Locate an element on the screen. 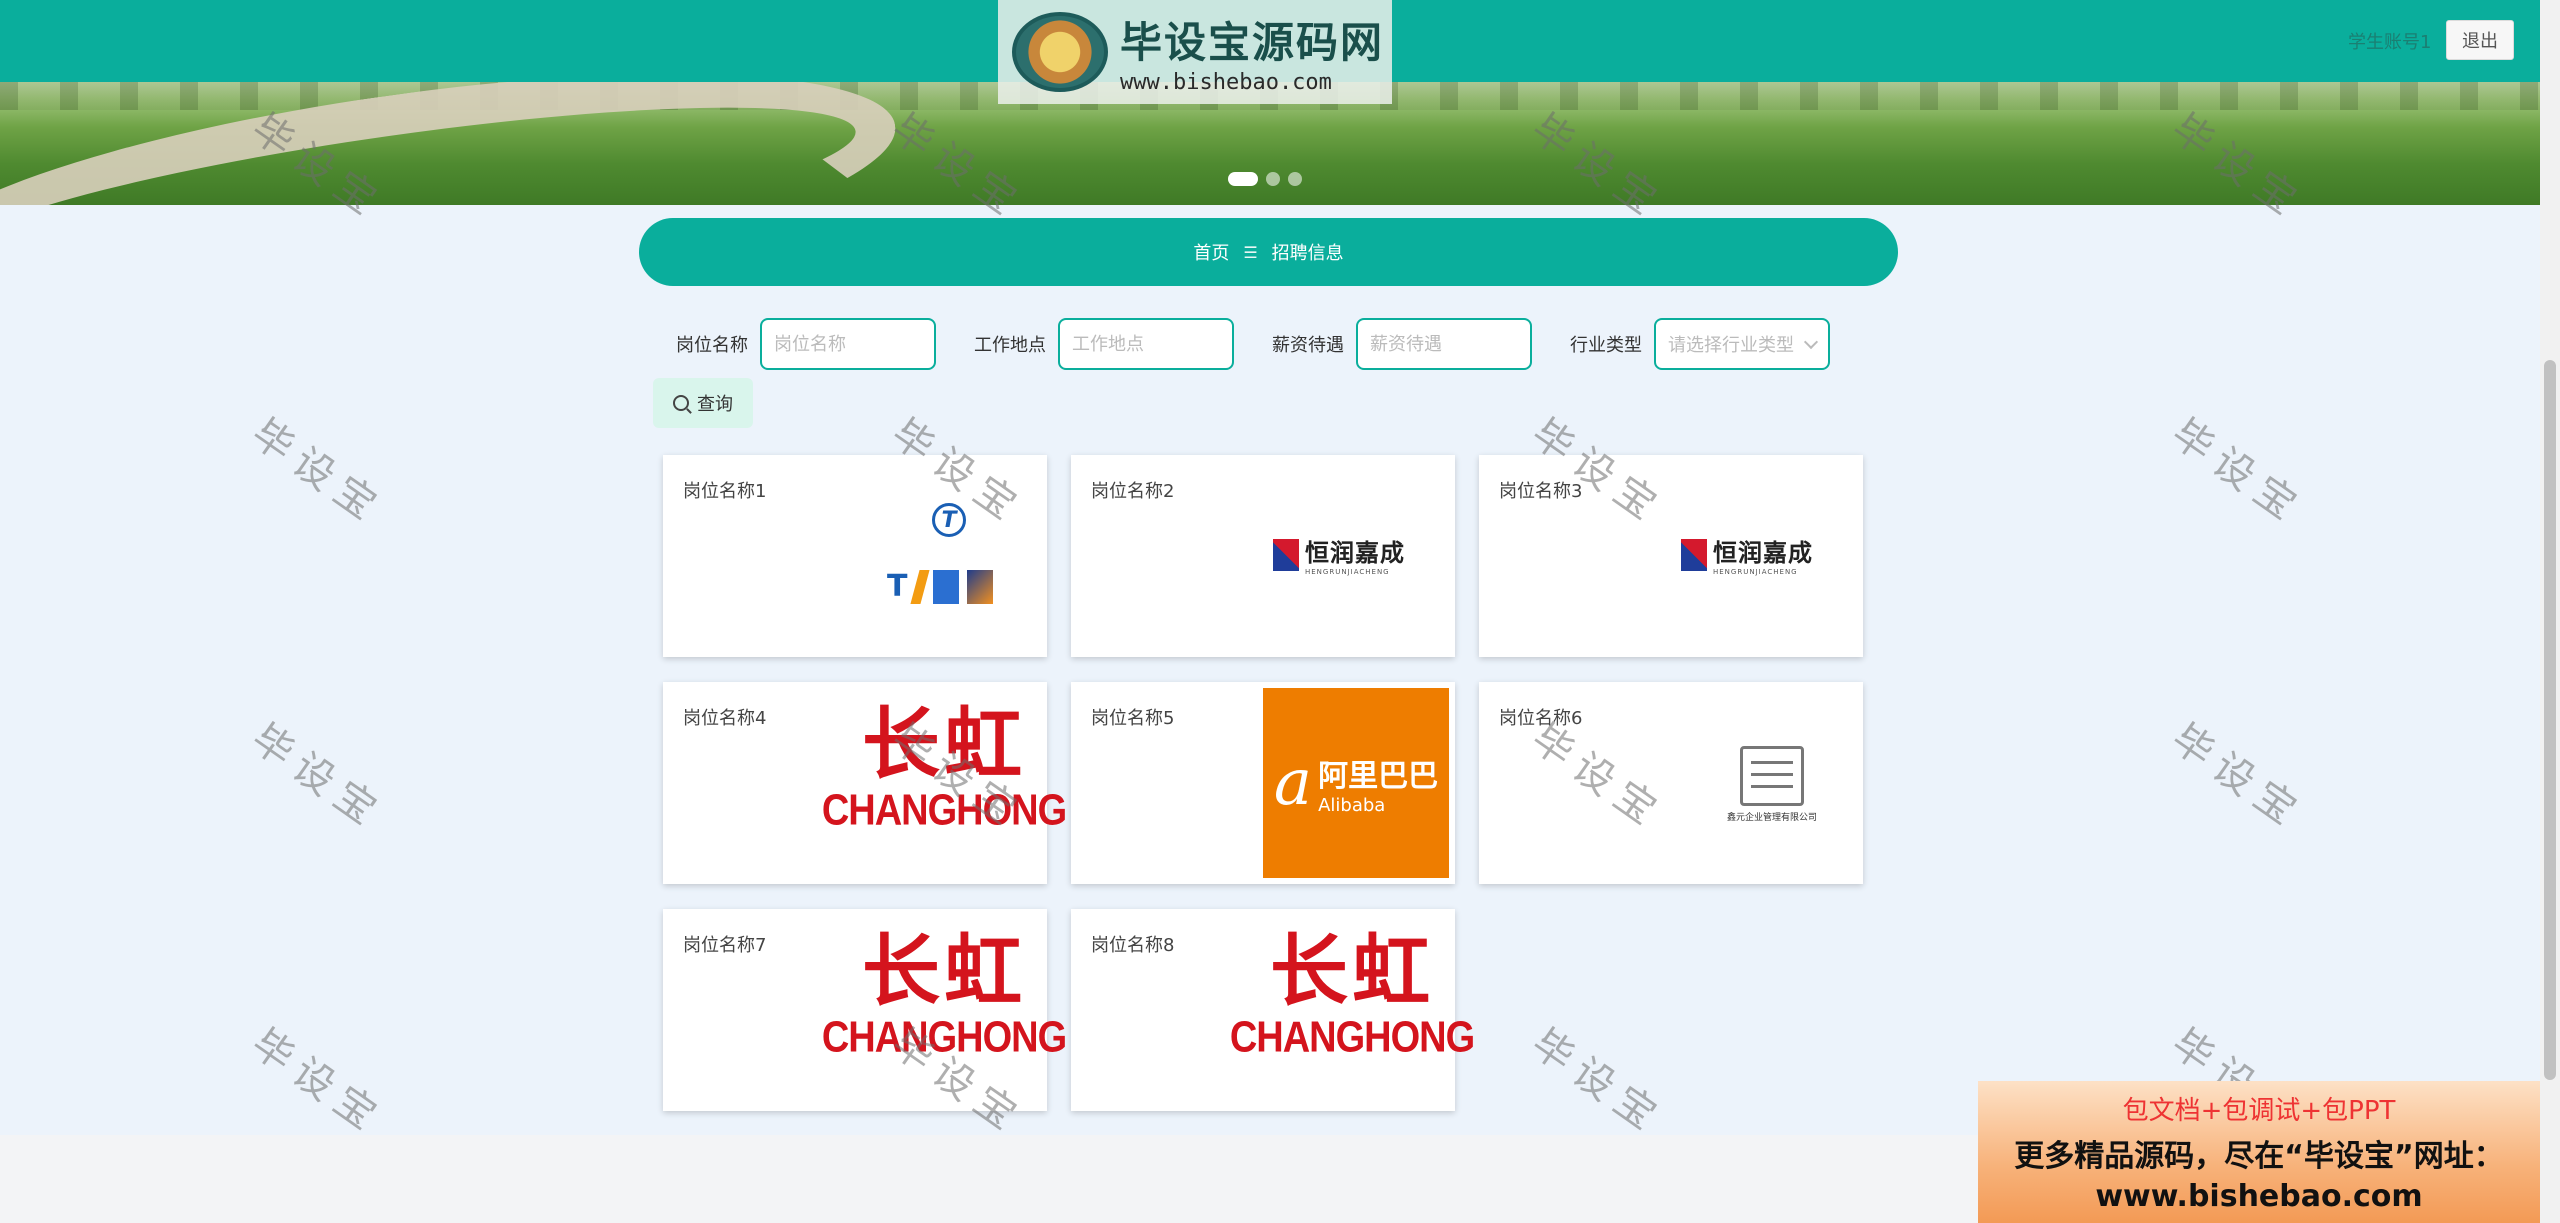 The image size is (2560, 1223). company-logo-alibaba: a 阿里巴巴 Alibaba is located at coordinates (1356, 783).